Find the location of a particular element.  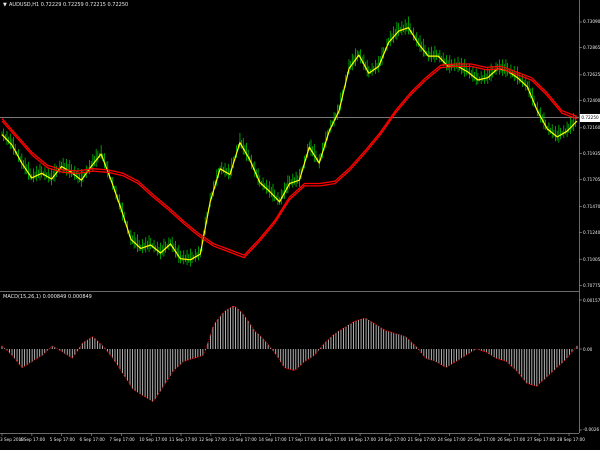

time-tick-label: 28 Sep 17:00 is located at coordinates (571, 439).